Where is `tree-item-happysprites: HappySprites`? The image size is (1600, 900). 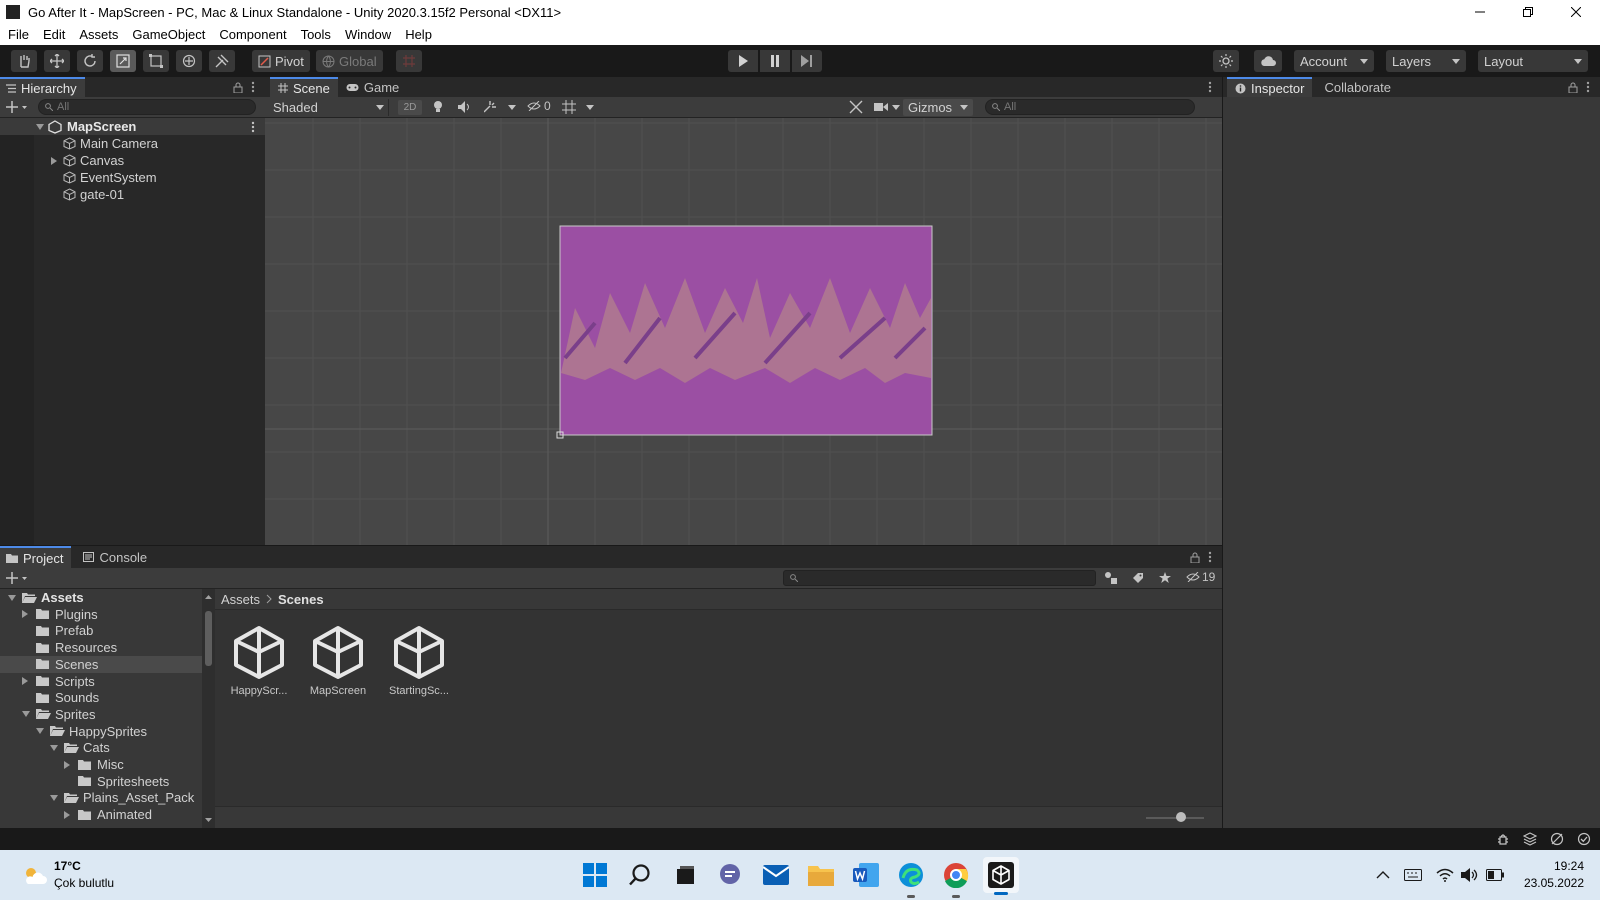 tree-item-happysprites: HappySprites is located at coordinates (101, 731).